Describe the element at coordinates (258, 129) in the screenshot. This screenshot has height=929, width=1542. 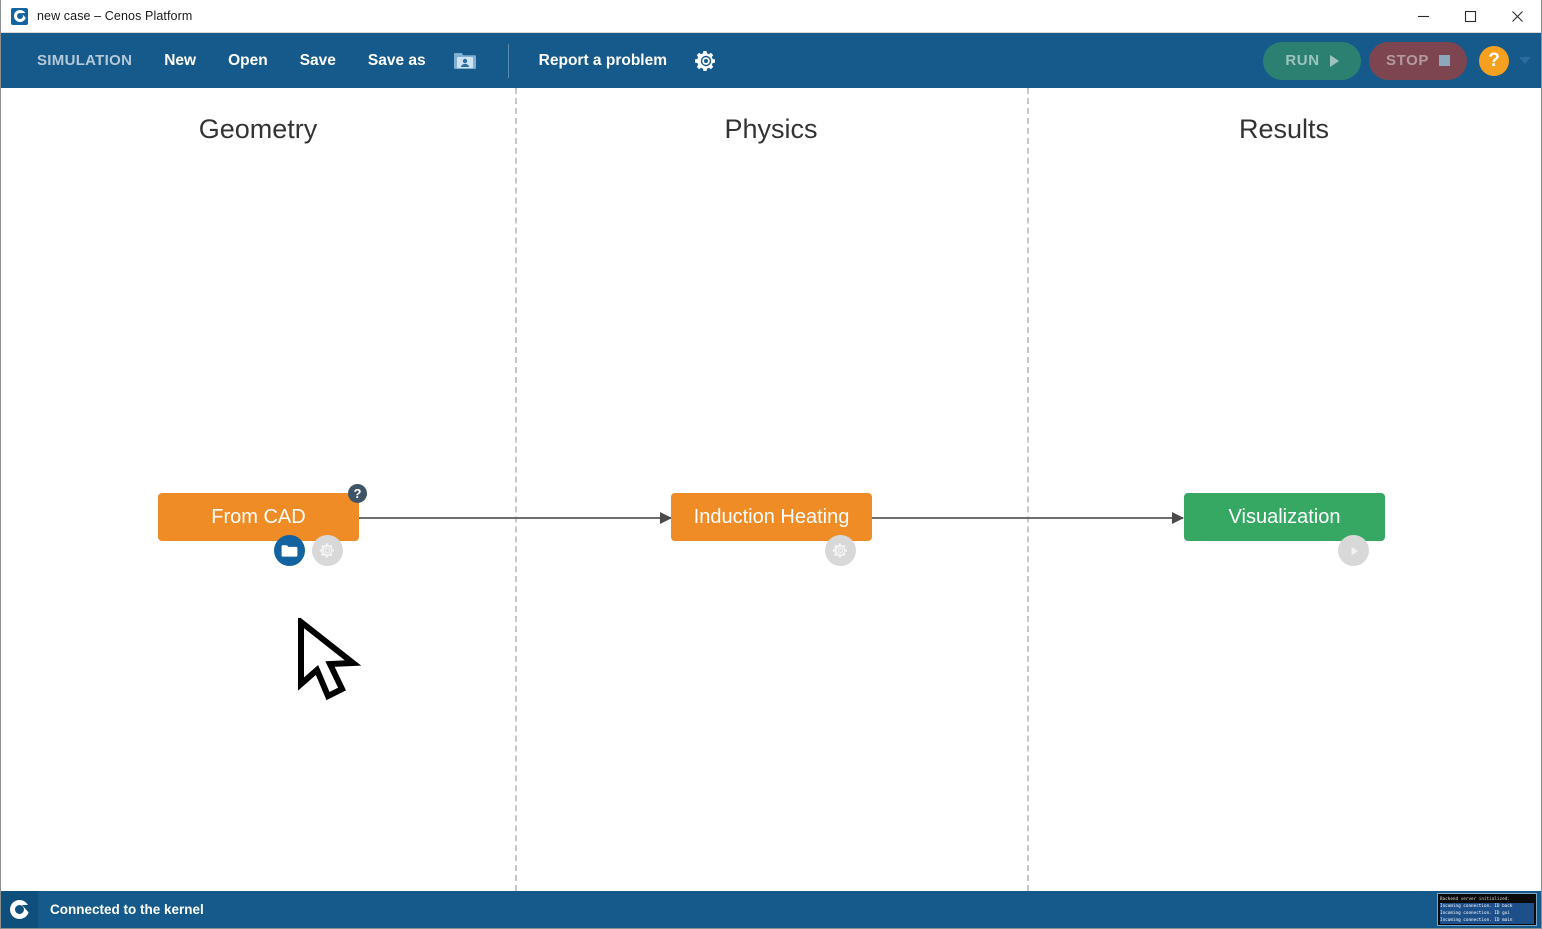
I see `column-title-geometry: Geometry` at that location.